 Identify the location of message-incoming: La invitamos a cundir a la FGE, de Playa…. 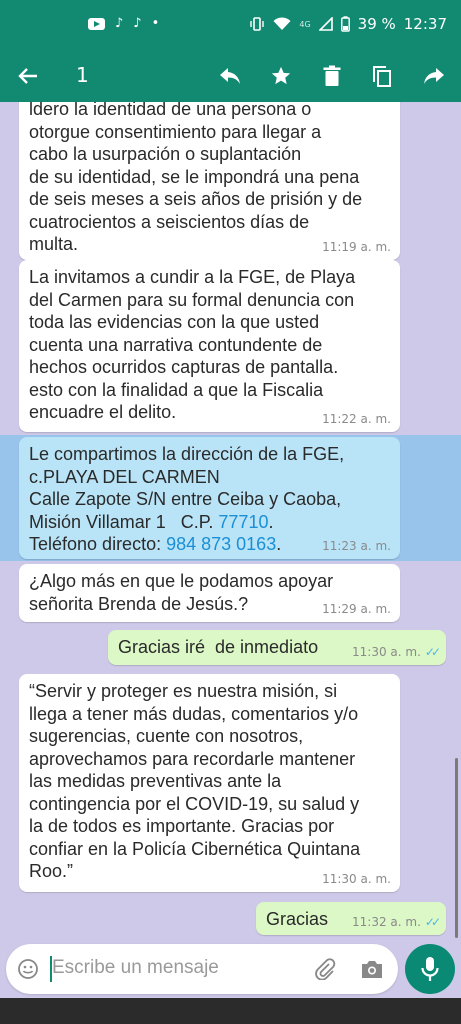
(209, 346).